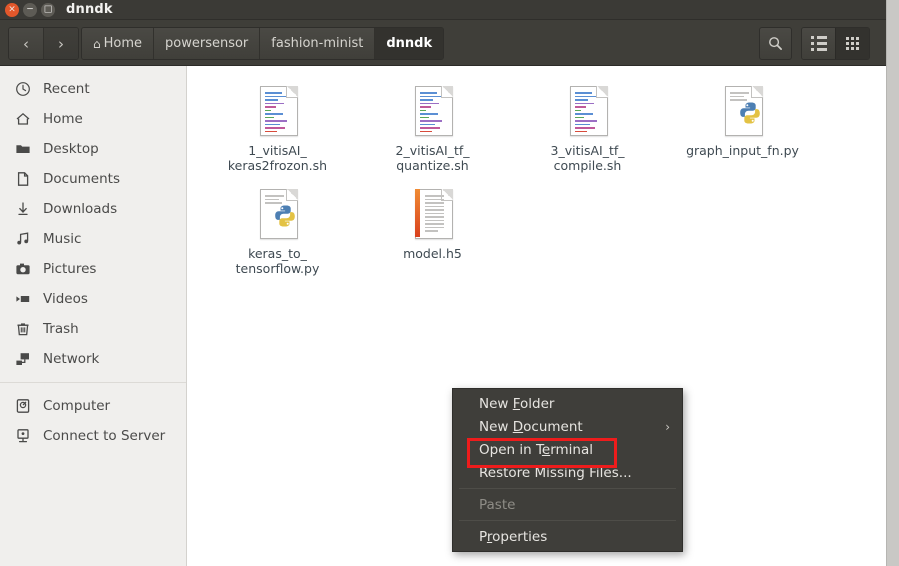  What do you see at coordinates (62, 239) in the screenshot?
I see `sidebar-item-label: Music` at bounding box center [62, 239].